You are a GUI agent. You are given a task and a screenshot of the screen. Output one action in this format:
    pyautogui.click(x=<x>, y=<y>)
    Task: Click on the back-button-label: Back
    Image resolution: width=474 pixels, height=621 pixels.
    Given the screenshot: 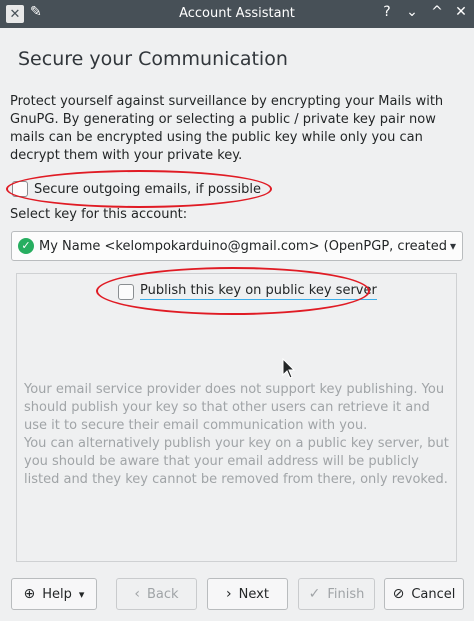 What is the action you would take?
    pyautogui.click(x=163, y=594)
    